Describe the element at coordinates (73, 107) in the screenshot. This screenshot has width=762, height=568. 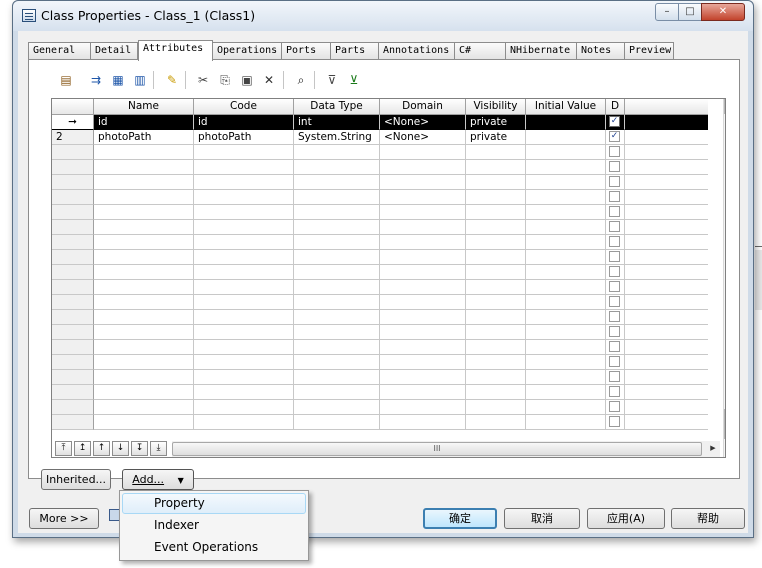
I see `grid-corner` at that location.